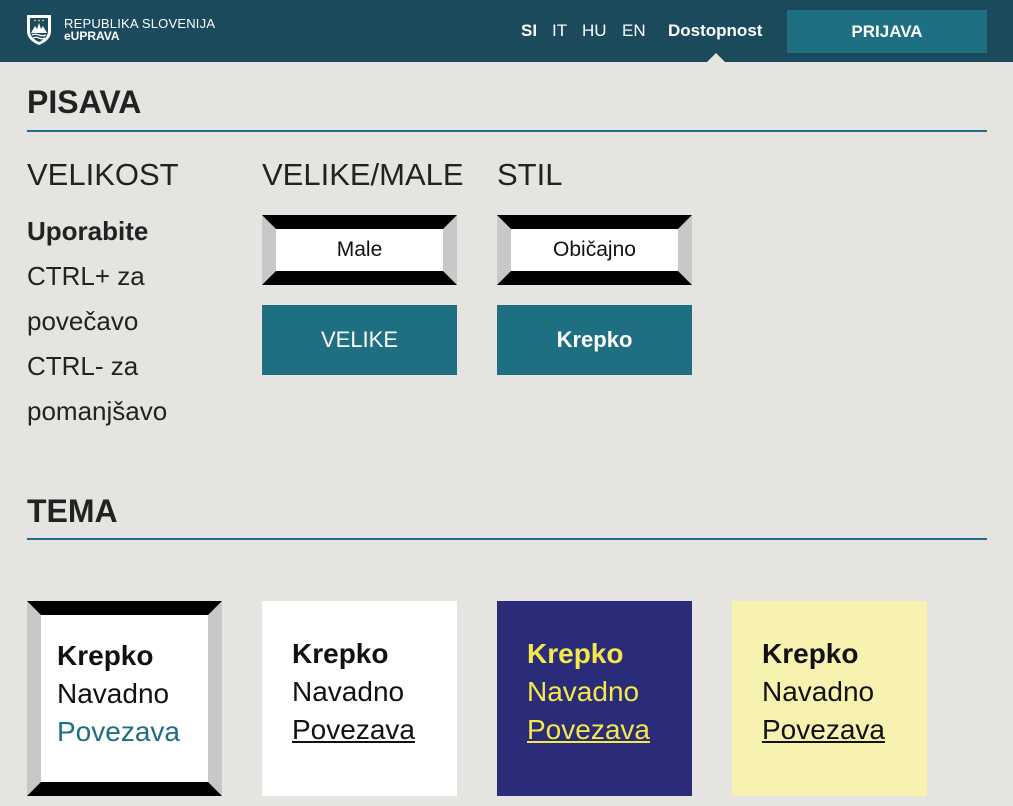 The height and width of the screenshot is (806, 1013). I want to click on brand: REPUBLIKA SLOVENIJA eUPRAVA, so click(139, 30).